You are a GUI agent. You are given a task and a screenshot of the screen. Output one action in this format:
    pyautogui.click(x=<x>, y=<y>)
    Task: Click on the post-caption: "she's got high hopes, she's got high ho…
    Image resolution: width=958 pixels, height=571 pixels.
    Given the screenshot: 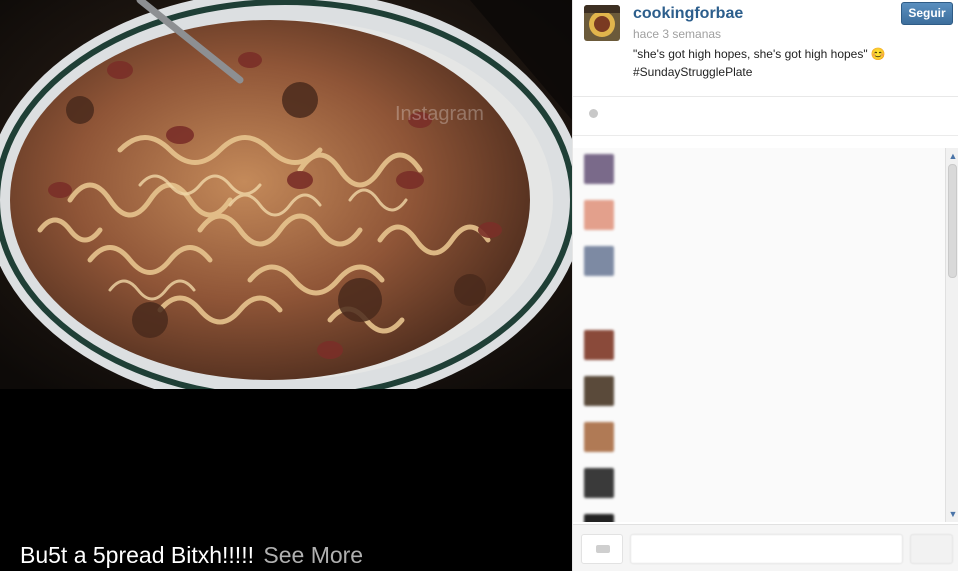 What is the action you would take?
    pyautogui.click(x=783, y=63)
    